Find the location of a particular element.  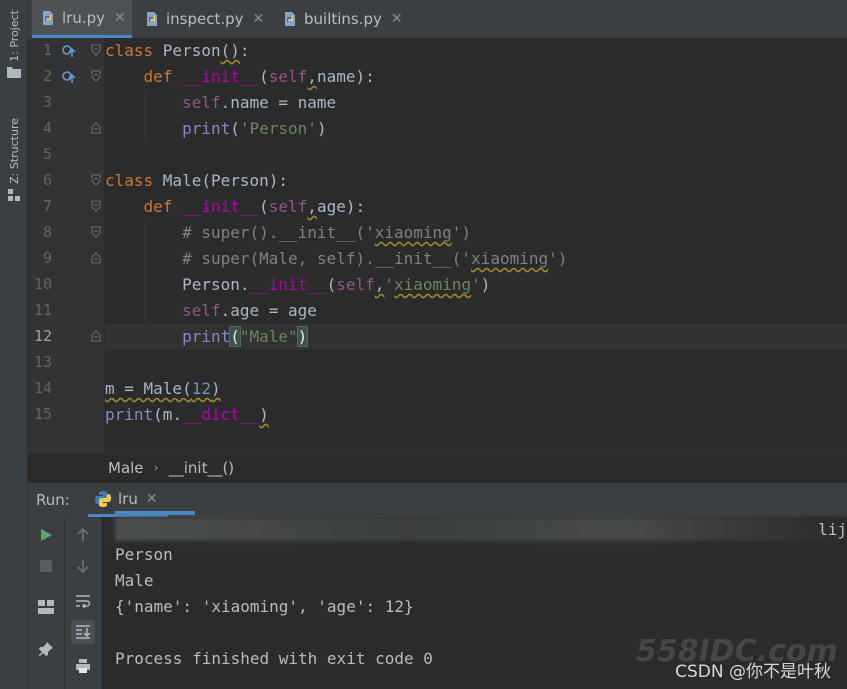

code-line-2: def __init__(self,name): is located at coordinates (259, 76).